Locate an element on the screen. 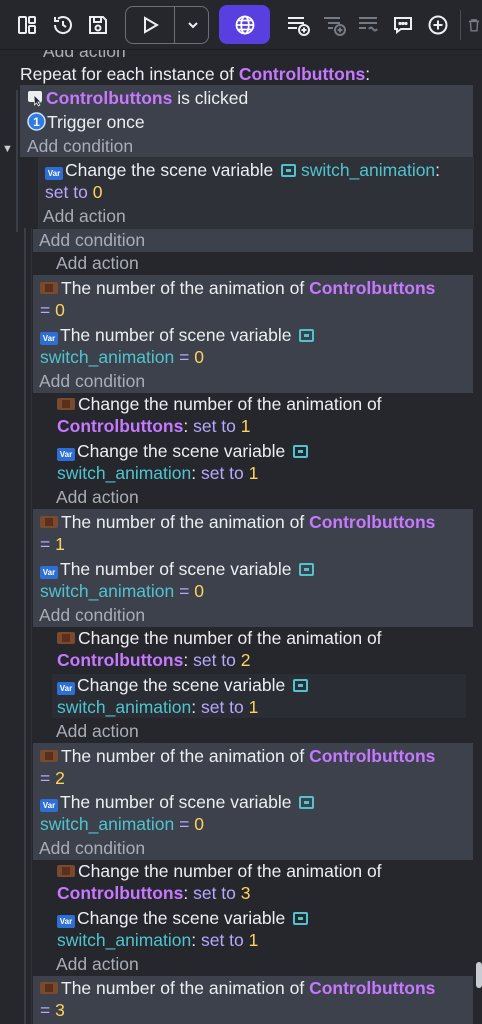  trash-icon is located at coordinates (474, 25).